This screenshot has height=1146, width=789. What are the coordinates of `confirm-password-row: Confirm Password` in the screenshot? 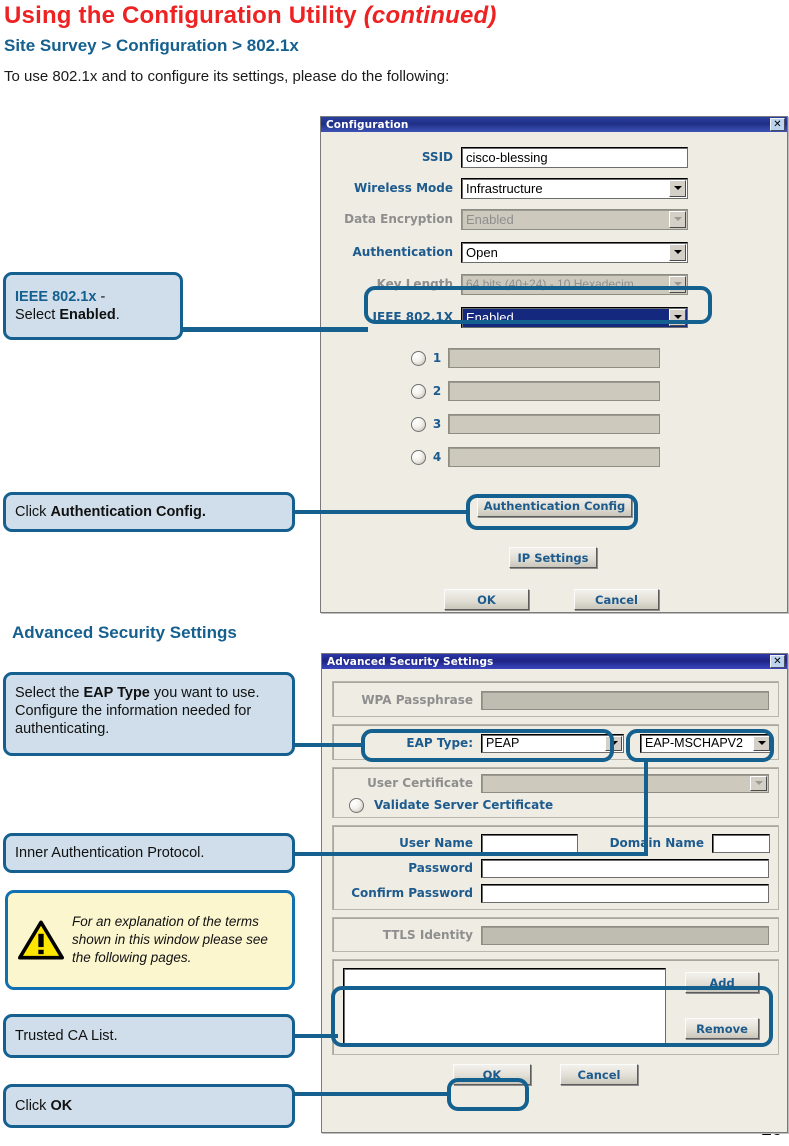 It's located at (551, 893).